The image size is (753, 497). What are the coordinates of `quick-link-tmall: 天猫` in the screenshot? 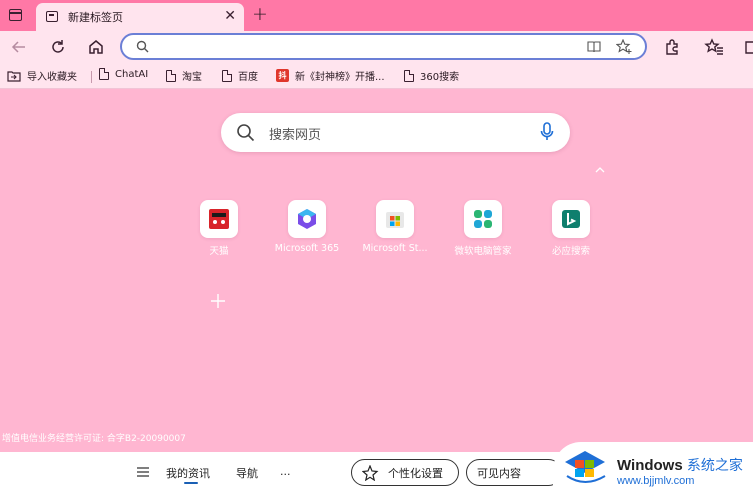 It's located at (219, 228).